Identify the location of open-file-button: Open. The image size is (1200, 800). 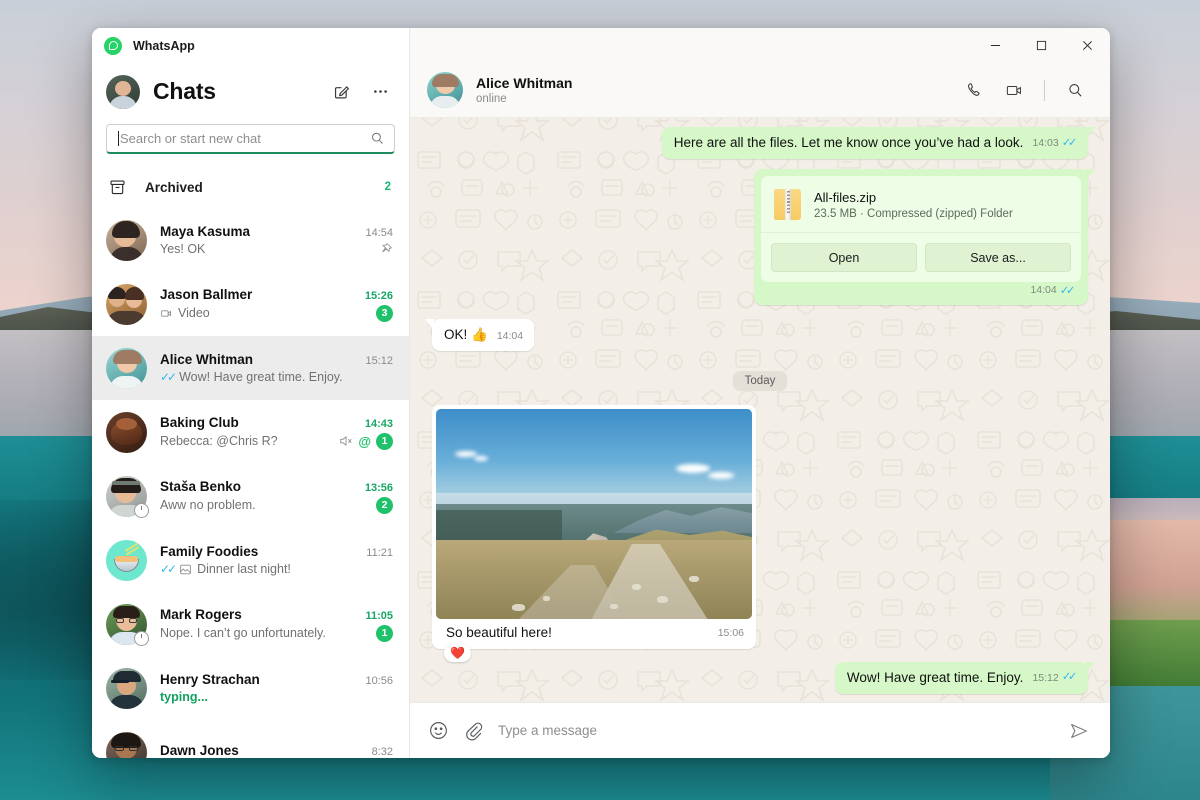
(844, 258).